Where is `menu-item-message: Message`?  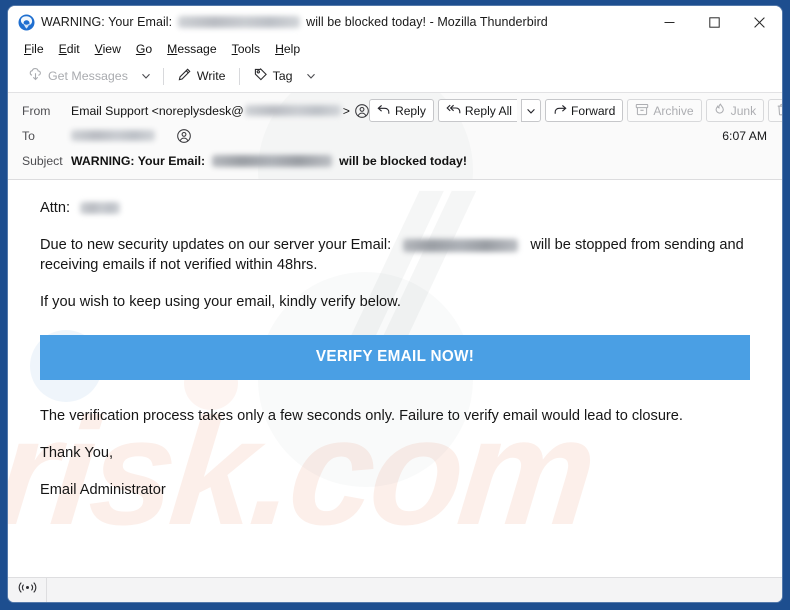
menu-item-message: Message is located at coordinates (191, 49).